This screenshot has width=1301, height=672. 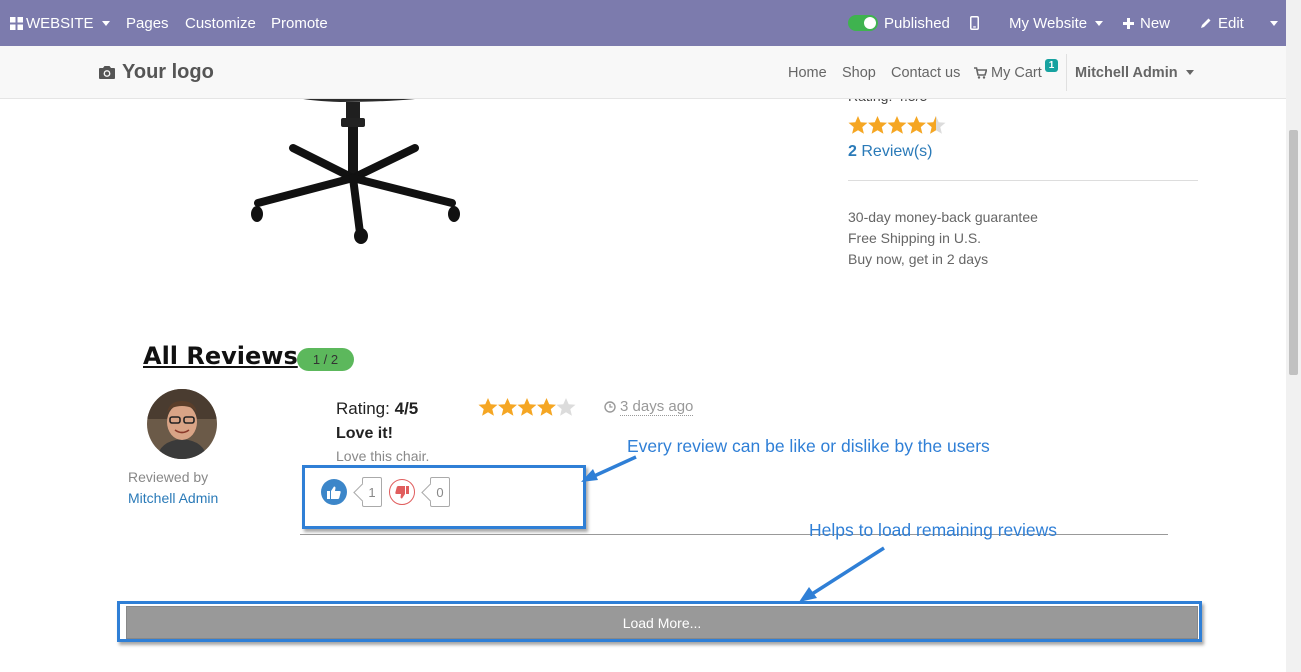 What do you see at coordinates (852, 151) in the screenshot?
I see `reviews-count: 2` at bounding box center [852, 151].